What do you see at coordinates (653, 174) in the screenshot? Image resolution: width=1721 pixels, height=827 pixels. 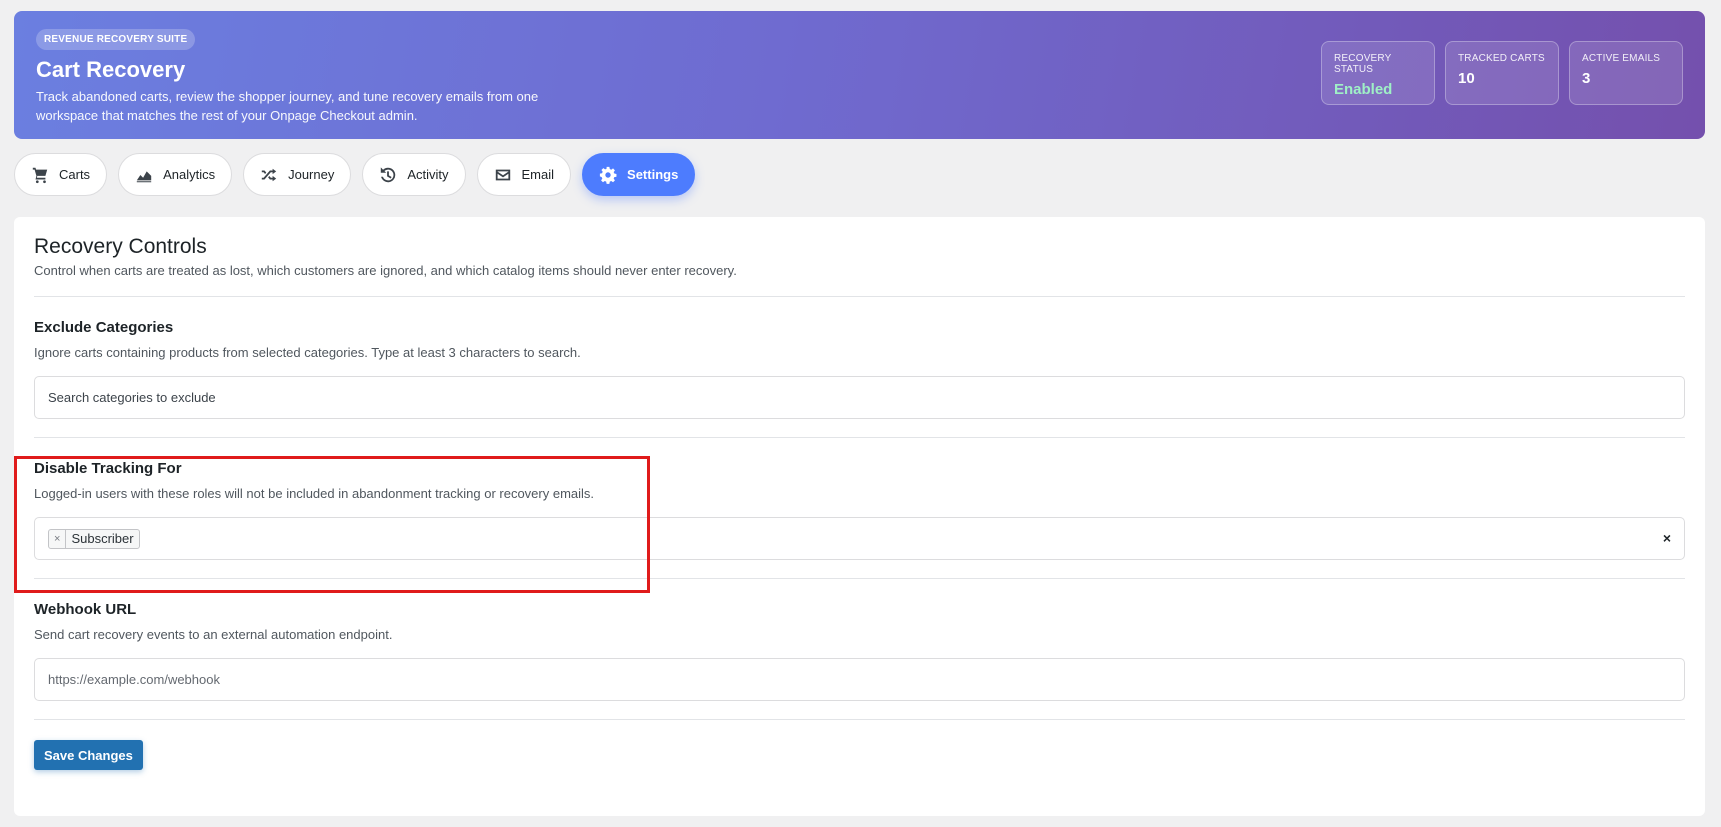 I see `tab-label: Settings` at bounding box center [653, 174].